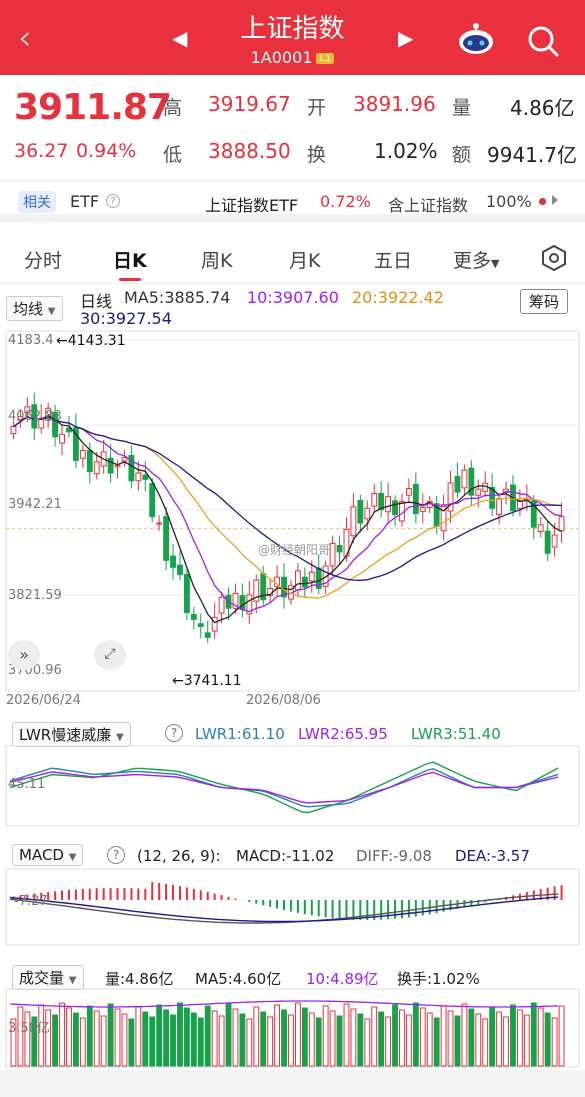 Image resolution: width=585 pixels, height=1097 pixels. What do you see at coordinates (27, 784) in the screenshot?
I see `lwr-y-label: 45.11` at bounding box center [27, 784].